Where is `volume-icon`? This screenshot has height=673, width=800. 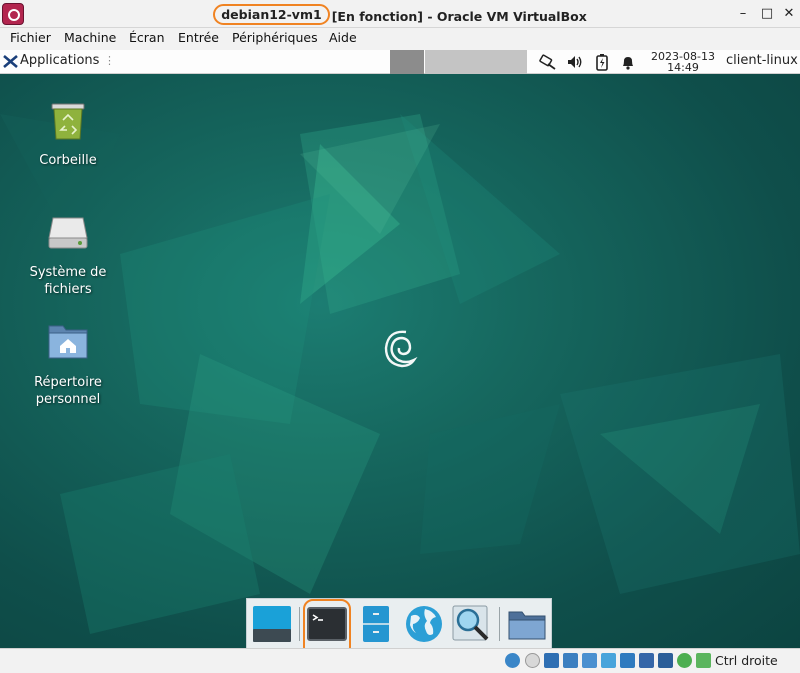 volume-icon is located at coordinates (575, 62).